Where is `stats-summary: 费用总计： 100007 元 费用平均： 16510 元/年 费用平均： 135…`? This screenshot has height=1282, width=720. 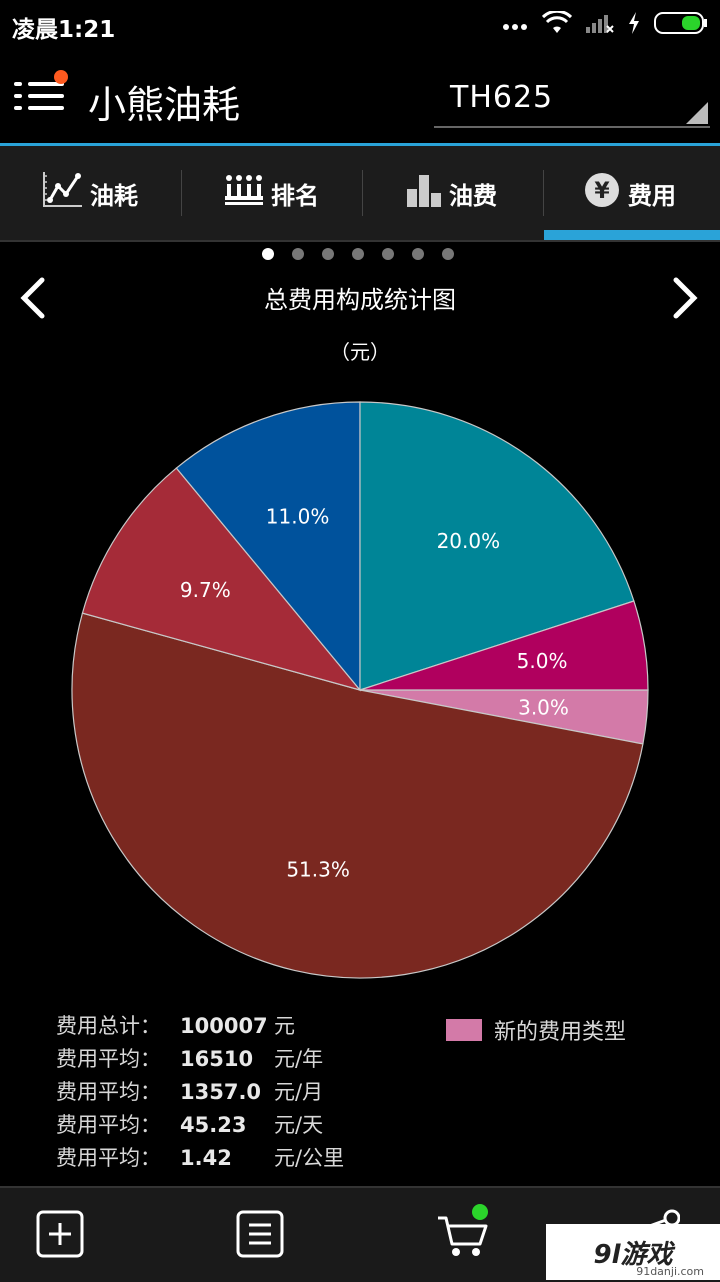
stats-summary: 费用总计： 100007 元 费用平均： 16510 元/年 费用平均： 135… is located at coordinates (200, 1092).